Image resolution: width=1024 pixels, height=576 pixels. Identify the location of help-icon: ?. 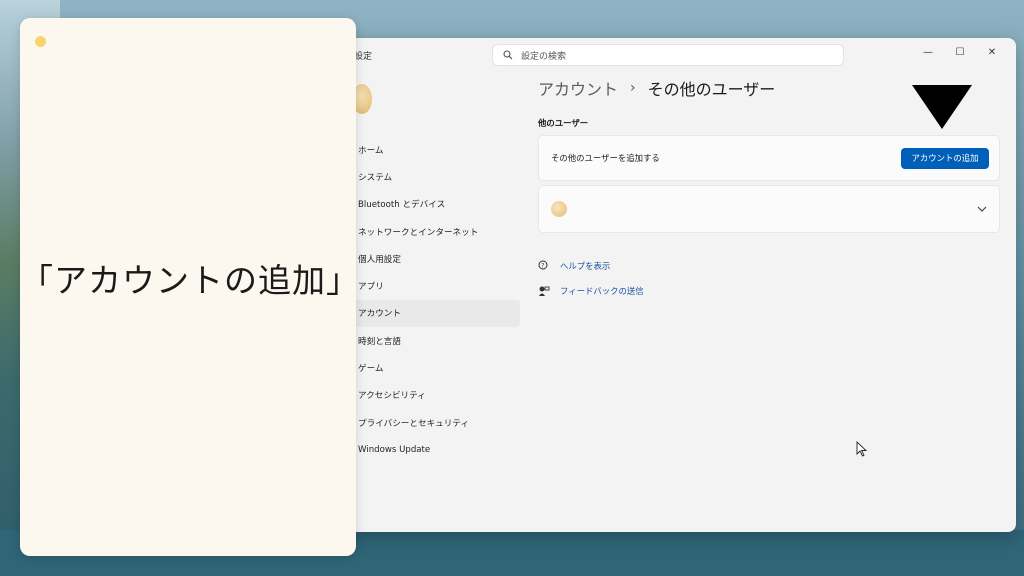
(544, 266).